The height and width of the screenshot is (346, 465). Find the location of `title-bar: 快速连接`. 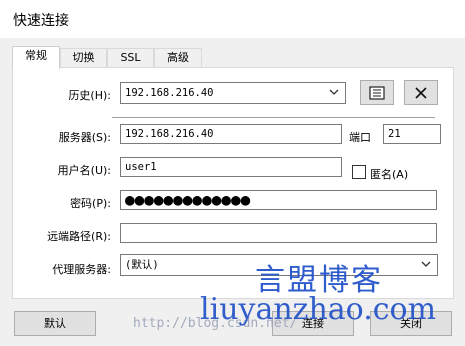

title-bar: 快速连接 is located at coordinates (232, 19).